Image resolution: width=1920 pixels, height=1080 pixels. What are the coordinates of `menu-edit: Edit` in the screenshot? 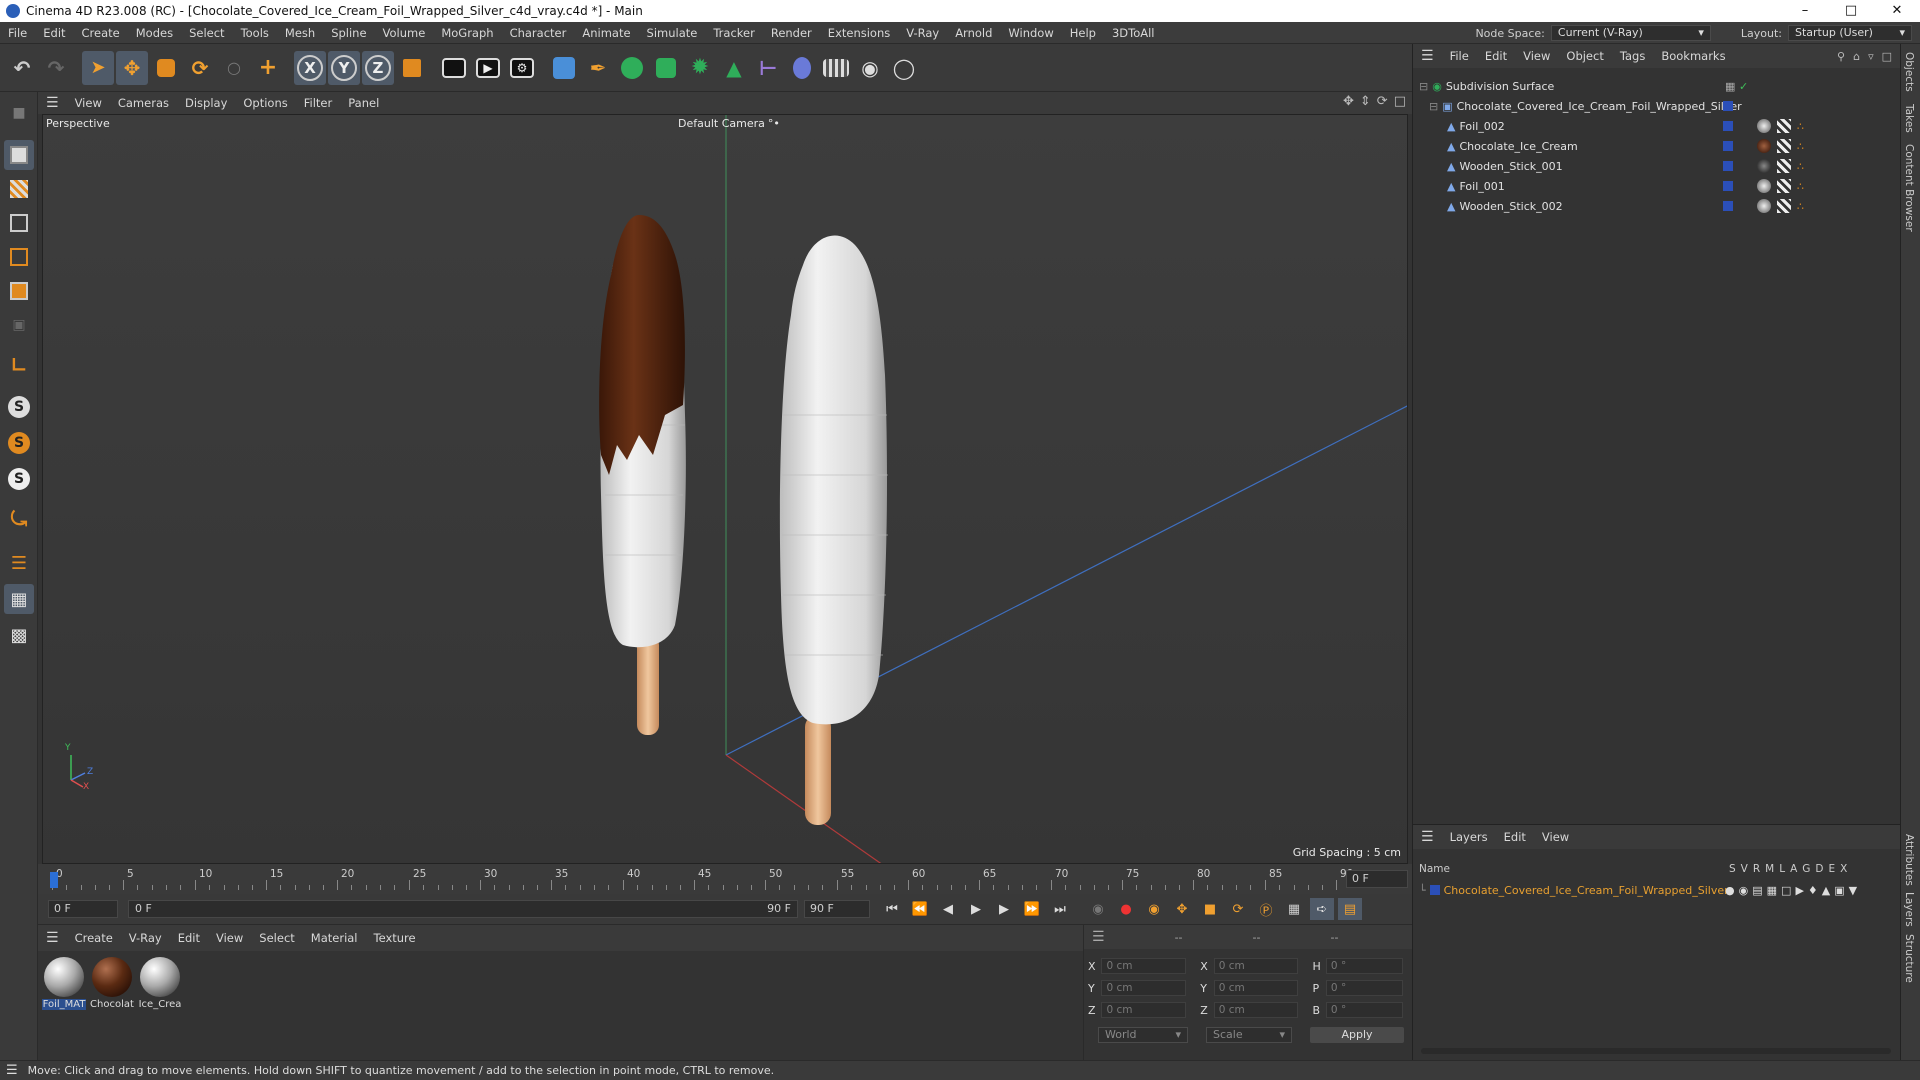 It's located at (54, 33).